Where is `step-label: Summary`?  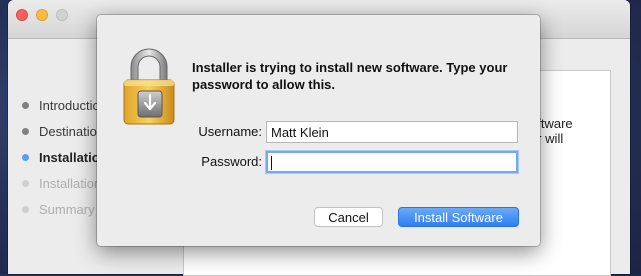 step-label: Summary is located at coordinates (67, 209).